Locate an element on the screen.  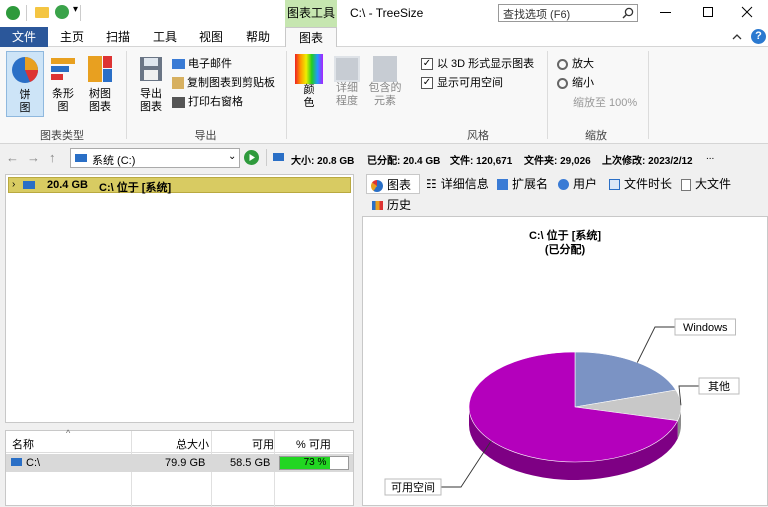
zoom-in-button: 放大 is located at coordinates (575, 63).